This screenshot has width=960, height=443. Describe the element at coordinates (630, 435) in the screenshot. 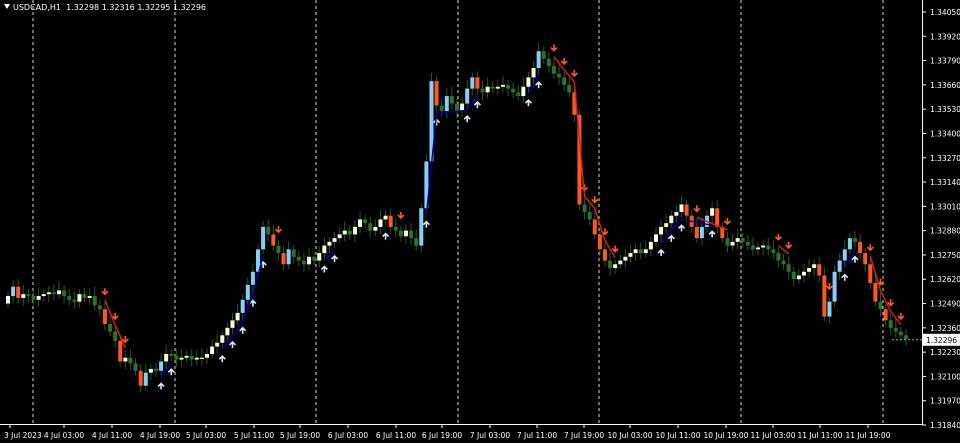

I see `x-tick-label: 10 Jul 03:00` at that location.